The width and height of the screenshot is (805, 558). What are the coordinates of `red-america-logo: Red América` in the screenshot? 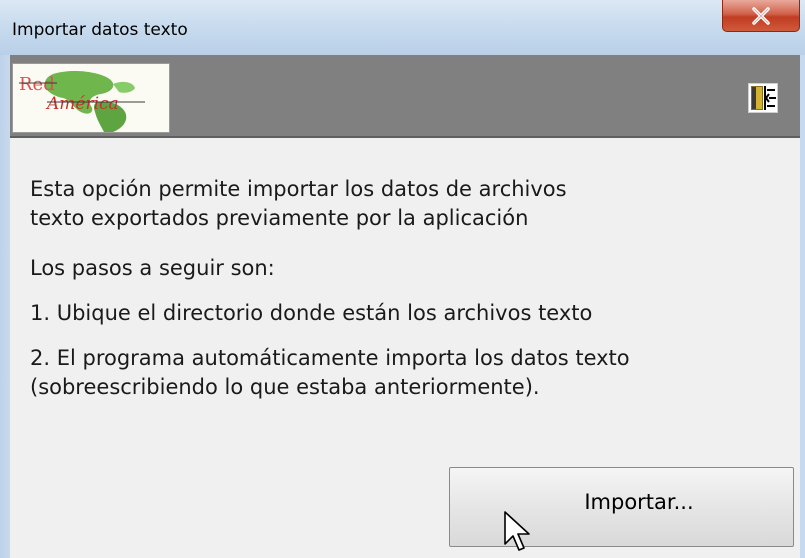 It's located at (91, 98).